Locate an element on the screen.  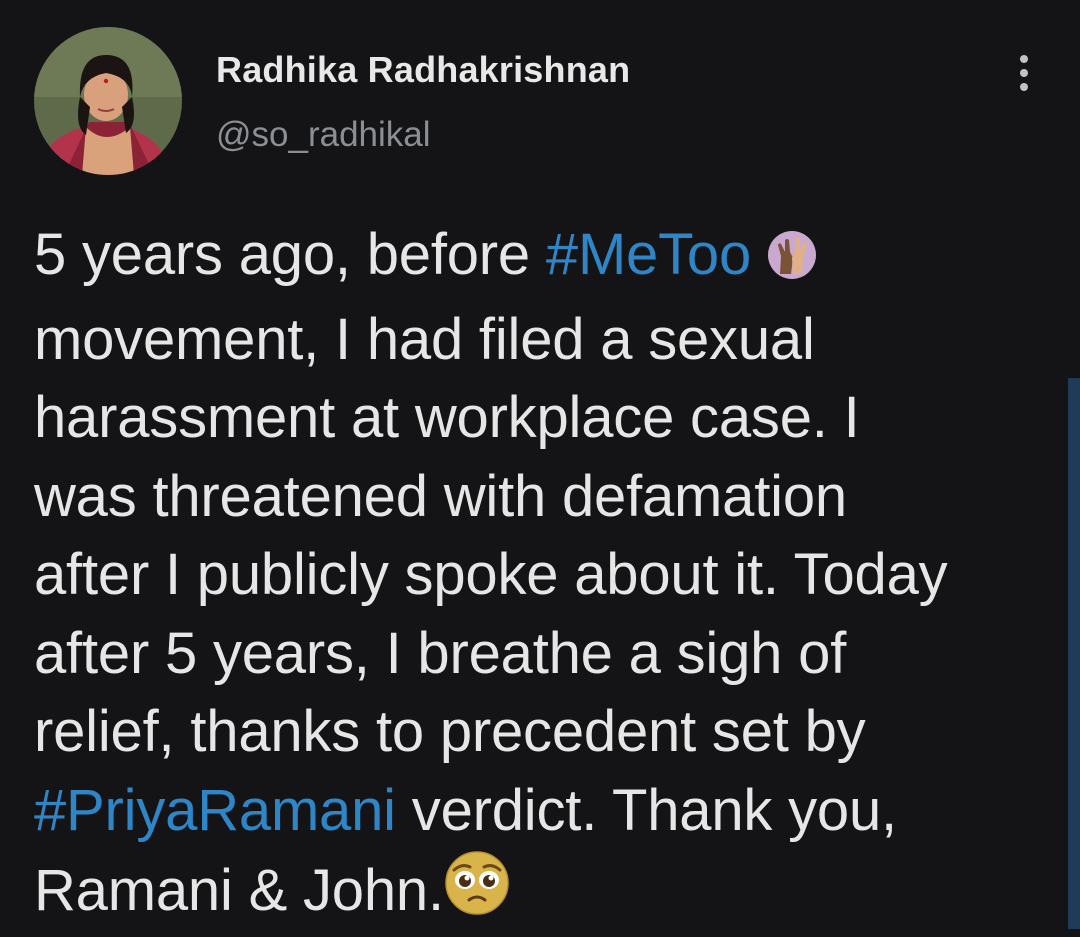
hashtag-metoo: #MeToo is located at coordinates (648, 254).